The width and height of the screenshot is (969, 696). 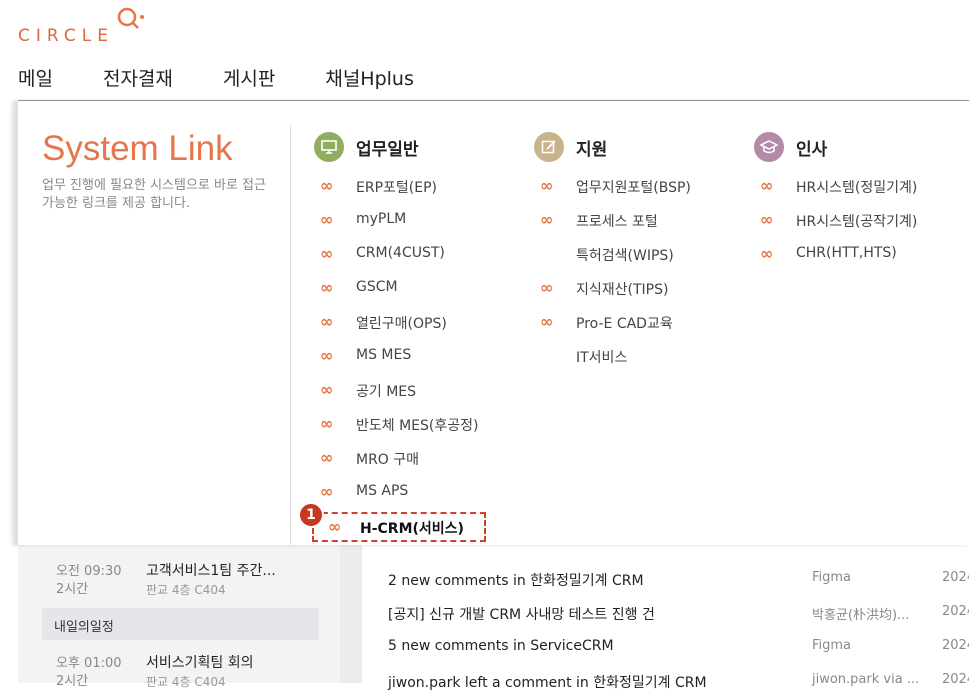 What do you see at coordinates (549, 147) in the screenshot?
I see `edit-icon` at bounding box center [549, 147].